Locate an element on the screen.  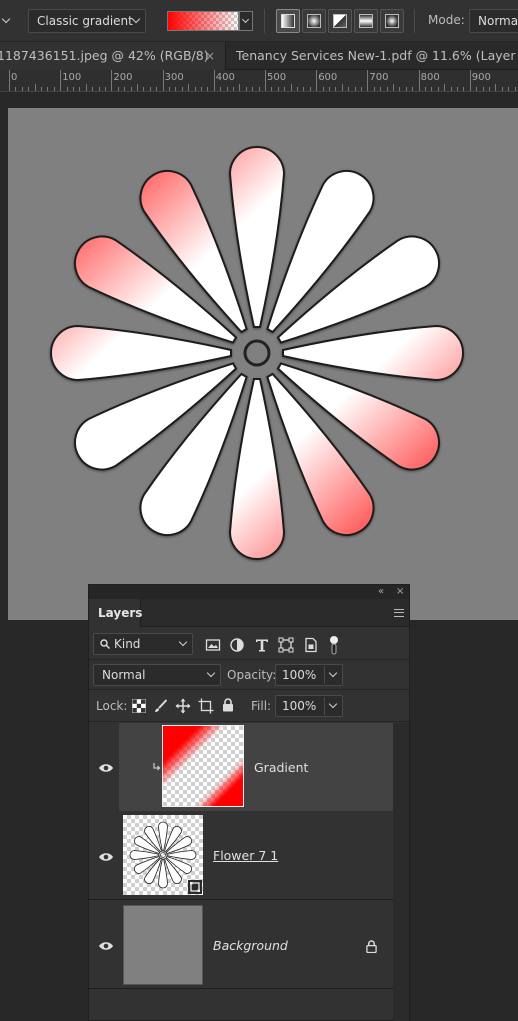
layer-thumbnail-flower is located at coordinates (163, 855).